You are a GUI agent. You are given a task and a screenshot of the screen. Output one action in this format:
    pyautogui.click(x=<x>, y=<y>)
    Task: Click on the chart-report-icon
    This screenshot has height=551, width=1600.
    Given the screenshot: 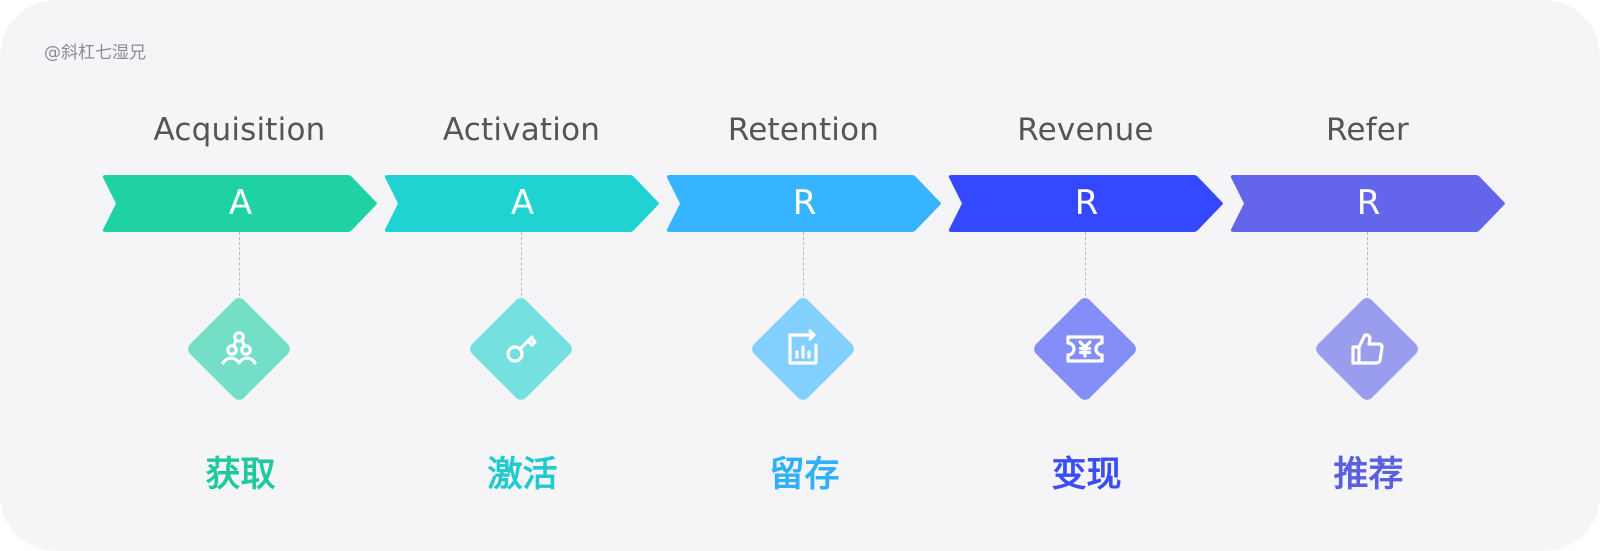 What is the action you would take?
    pyautogui.click(x=803, y=349)
    